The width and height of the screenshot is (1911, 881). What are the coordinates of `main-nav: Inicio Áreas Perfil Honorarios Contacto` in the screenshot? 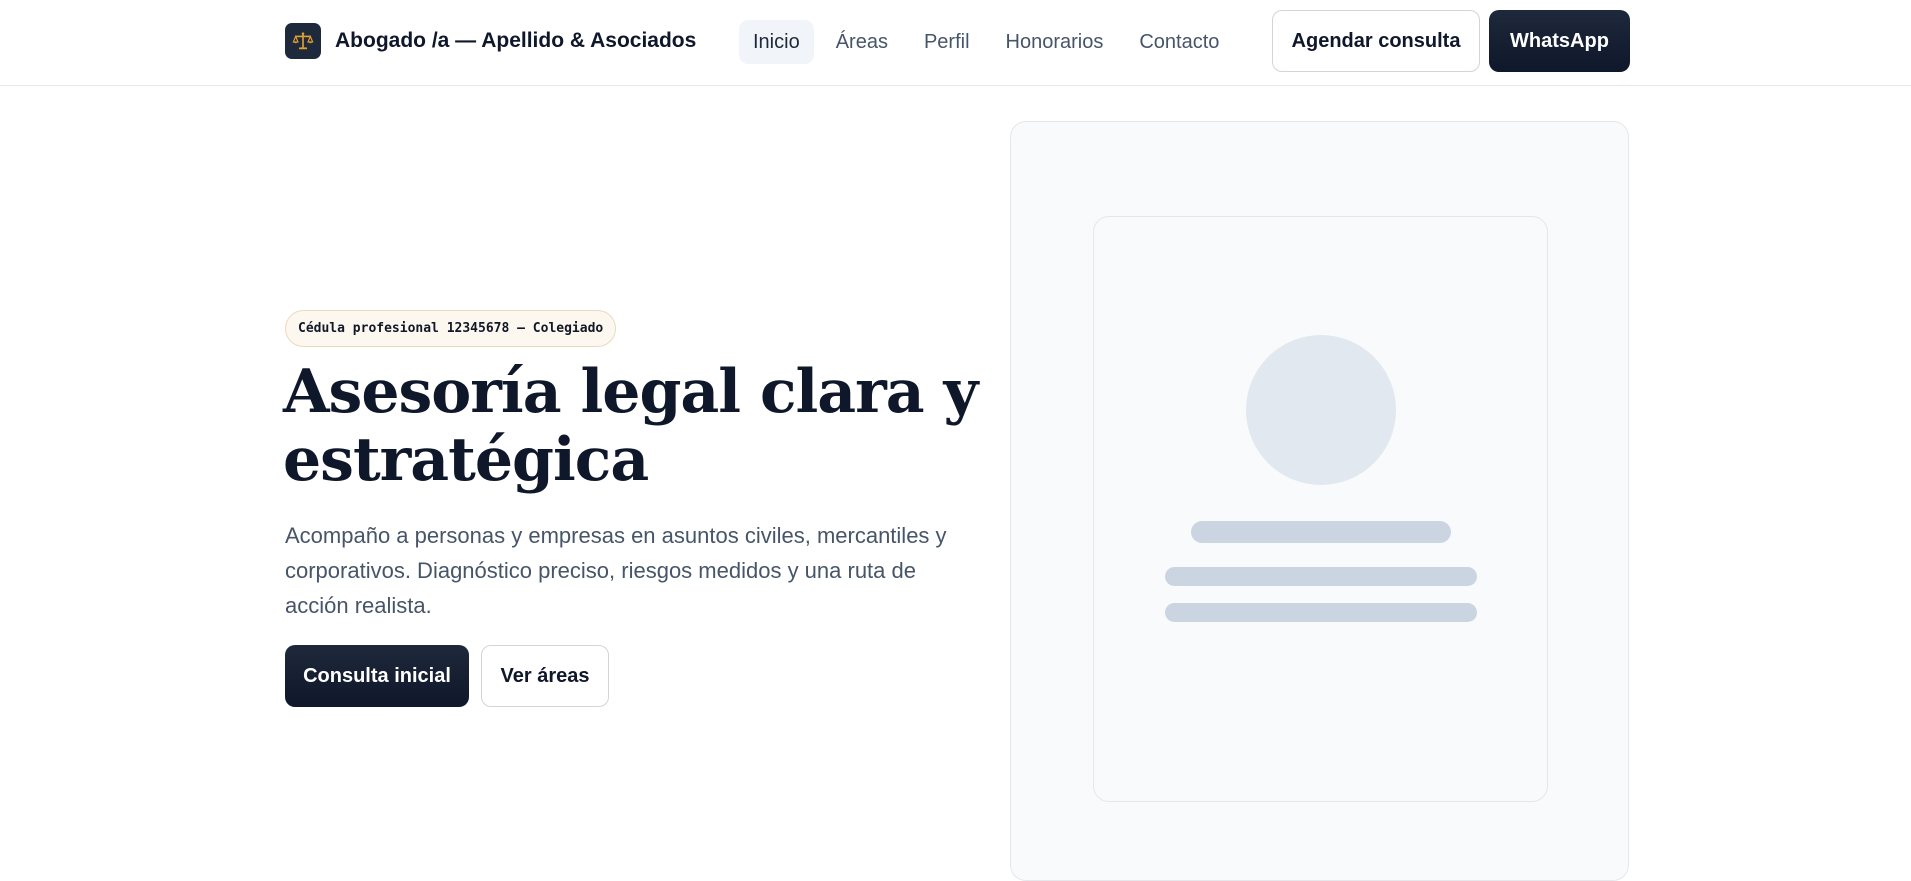 It's located at (990, 42).